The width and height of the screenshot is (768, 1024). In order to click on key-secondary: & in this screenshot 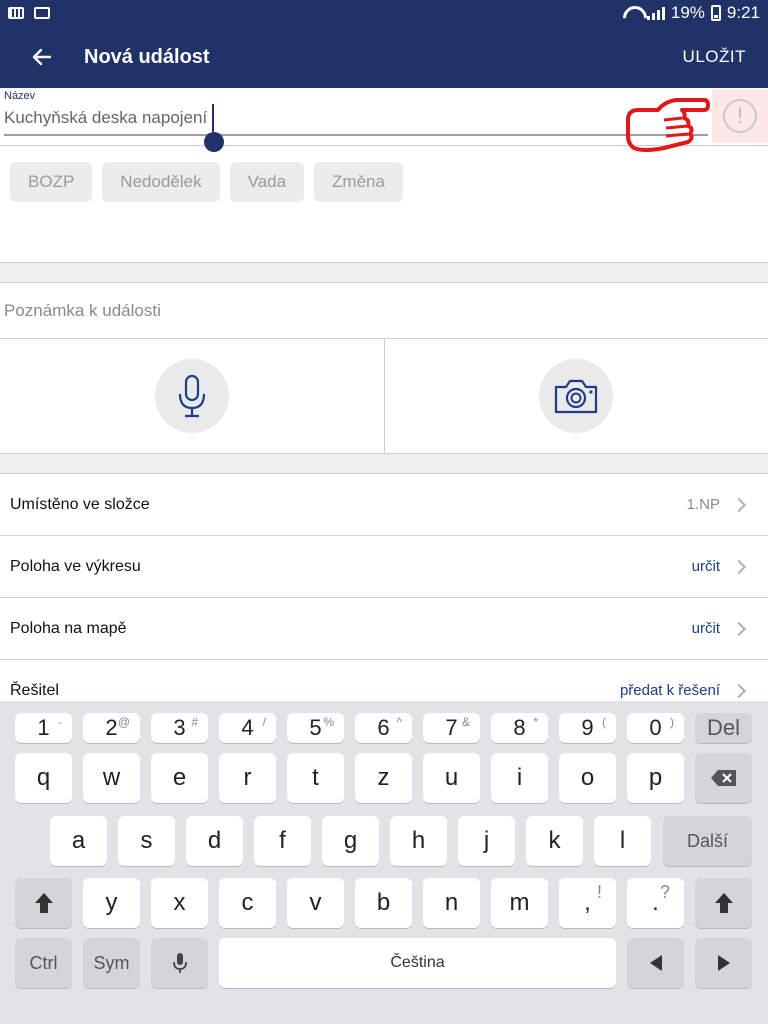, I will do `click(465, 722)`.